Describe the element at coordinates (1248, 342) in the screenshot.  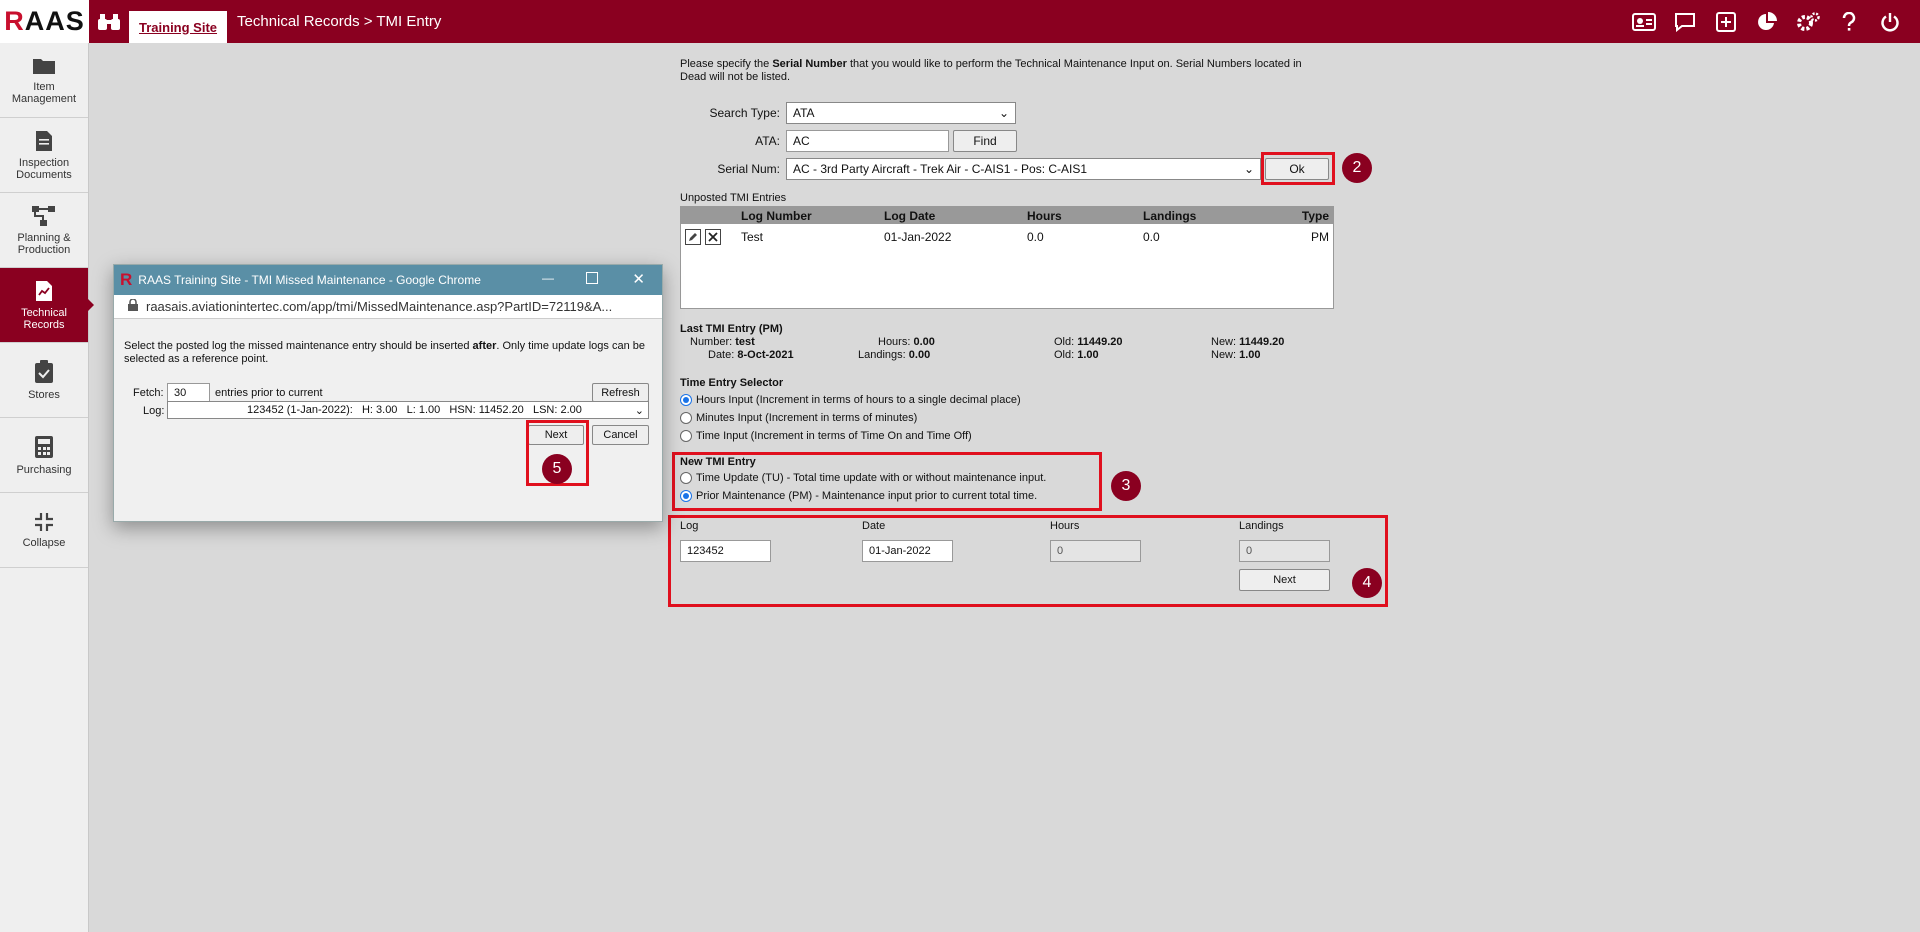
I see `last-tmi-new-hours: New: 11449.20` at that location.